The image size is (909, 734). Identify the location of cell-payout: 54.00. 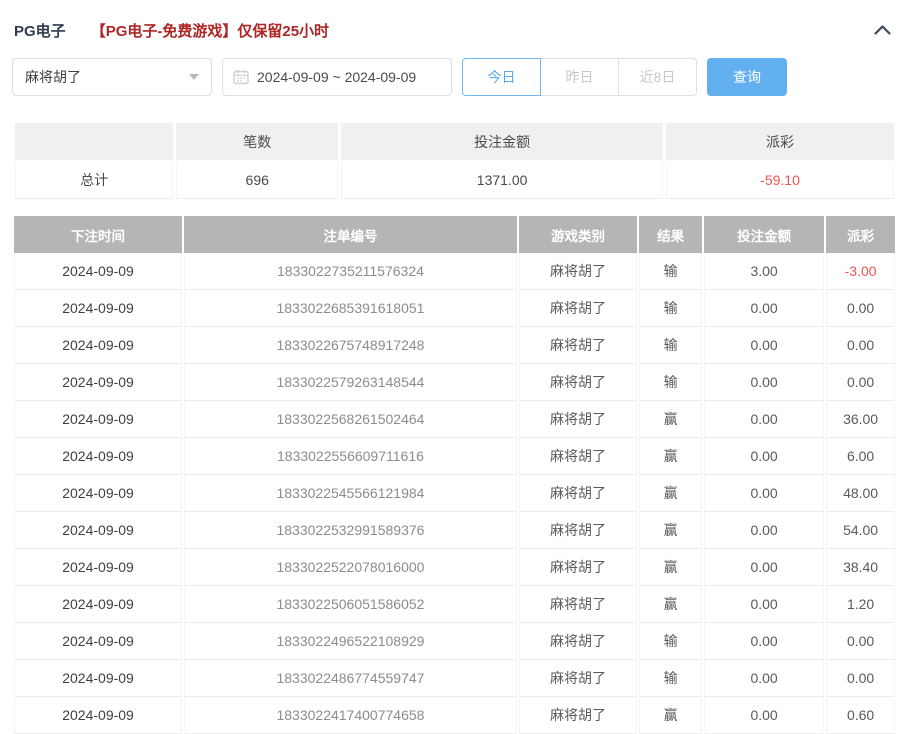
(860, 530).